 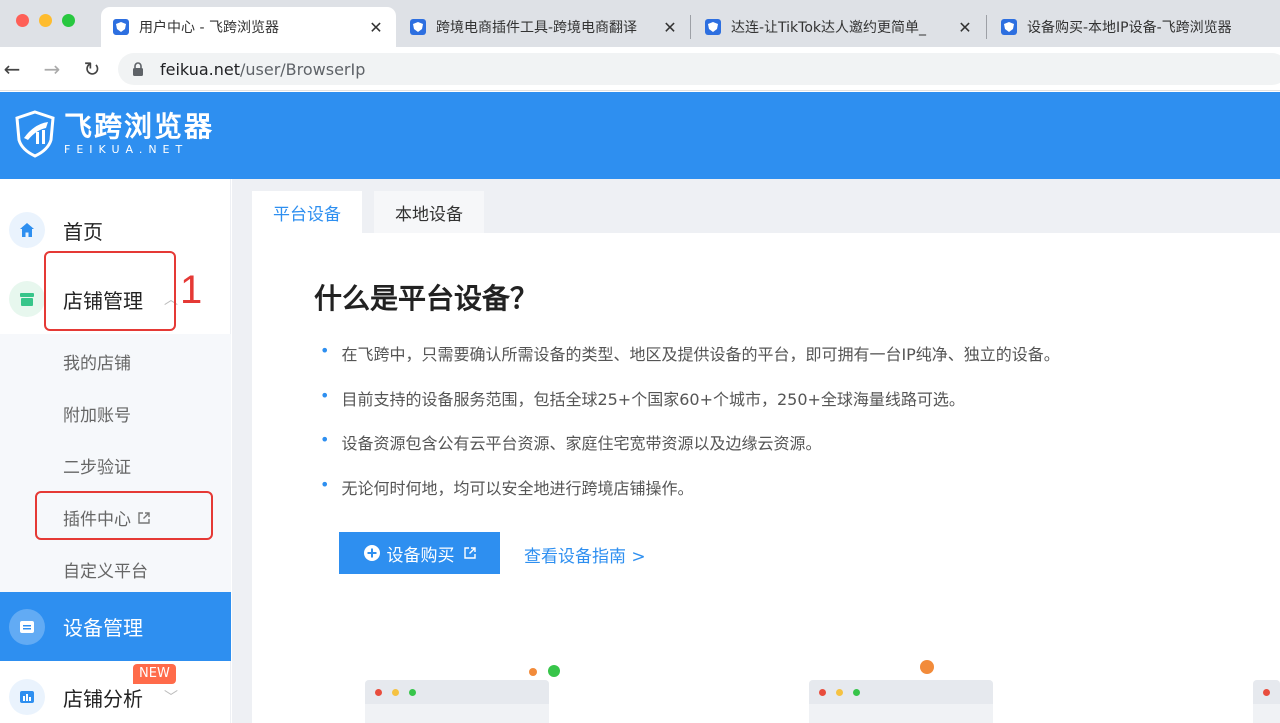 I want to click on shield-logo-icon, so click(x=35, y=134).